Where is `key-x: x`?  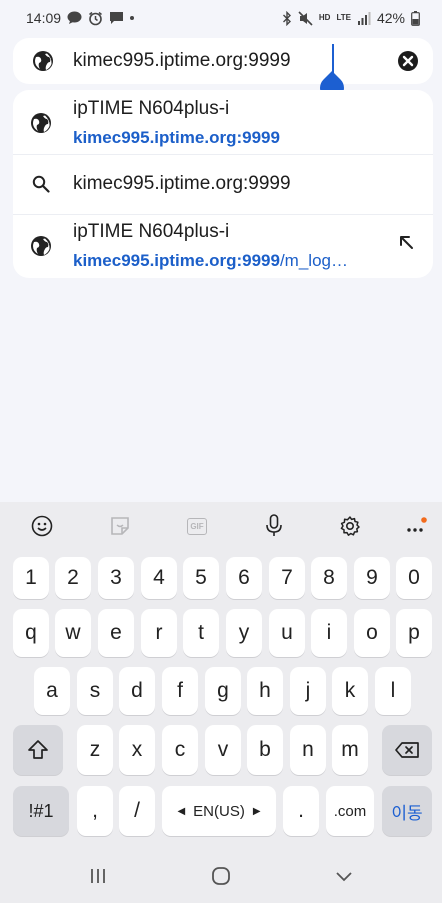
key-x: x is located at coordinates (137, 750).